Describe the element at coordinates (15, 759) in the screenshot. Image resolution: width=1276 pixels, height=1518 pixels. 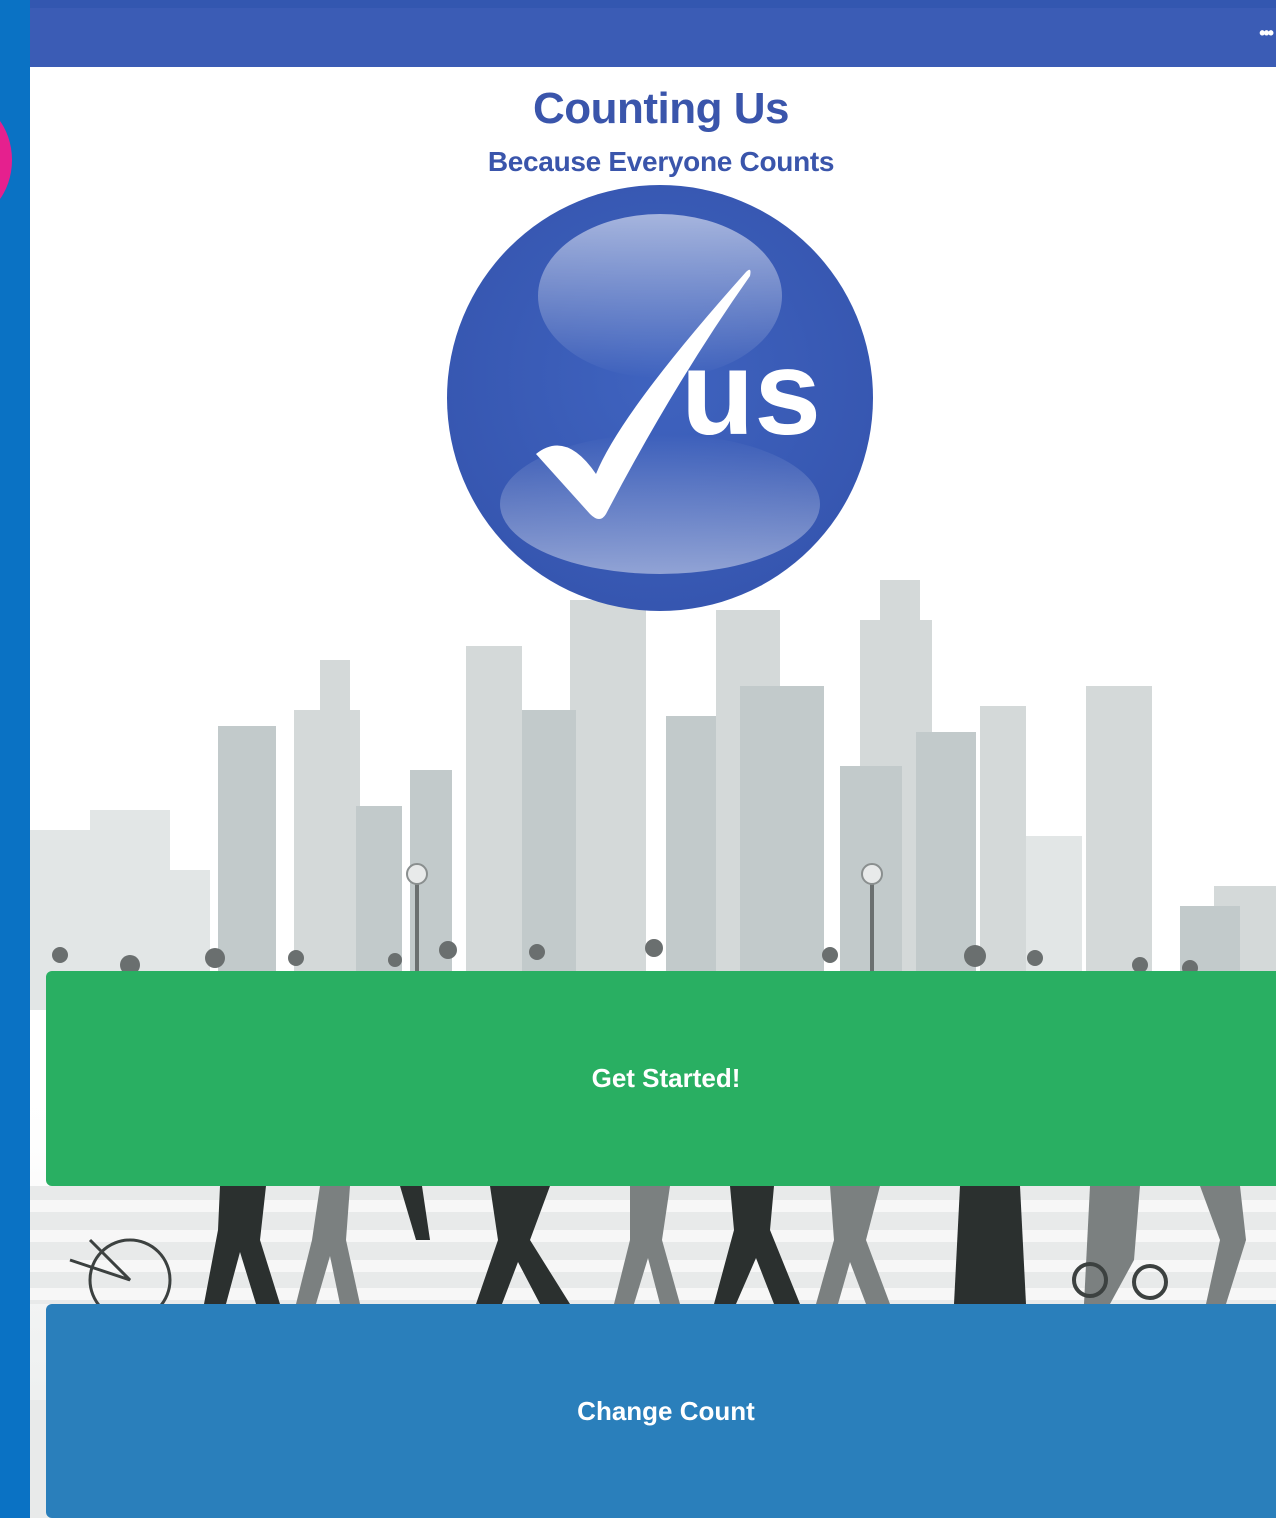
I see `side-panel-edge` at that location.